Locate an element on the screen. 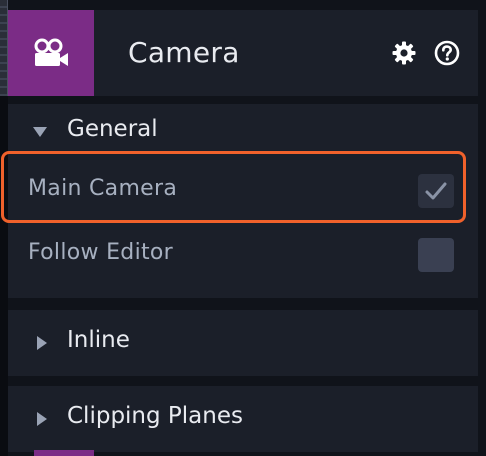  section-inline: Inline is located at coordinates (243, 343).